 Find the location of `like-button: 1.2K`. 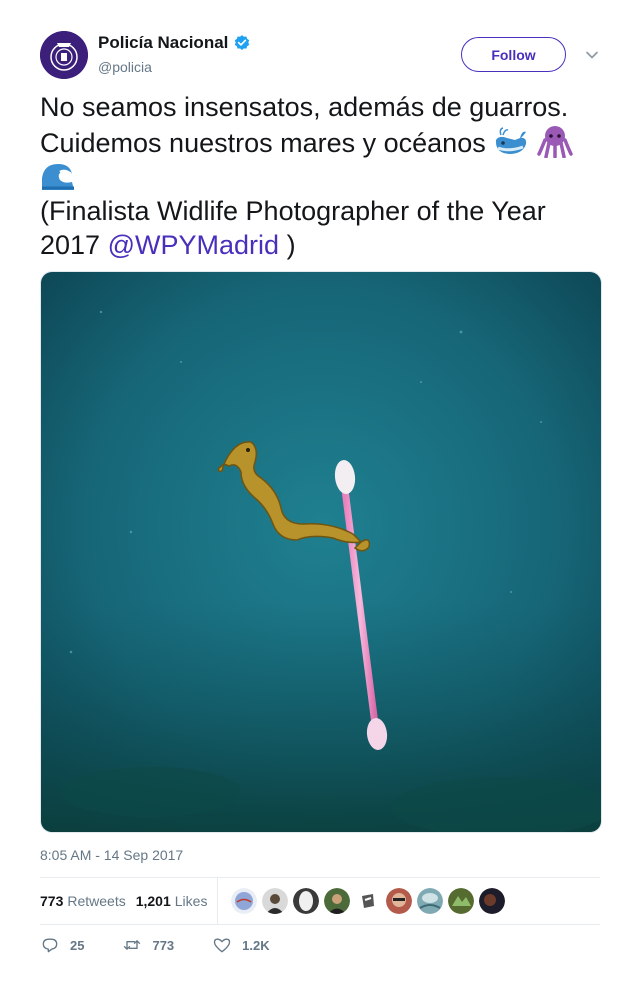

like-button: 1.2K is located at coordinates (241, 945).